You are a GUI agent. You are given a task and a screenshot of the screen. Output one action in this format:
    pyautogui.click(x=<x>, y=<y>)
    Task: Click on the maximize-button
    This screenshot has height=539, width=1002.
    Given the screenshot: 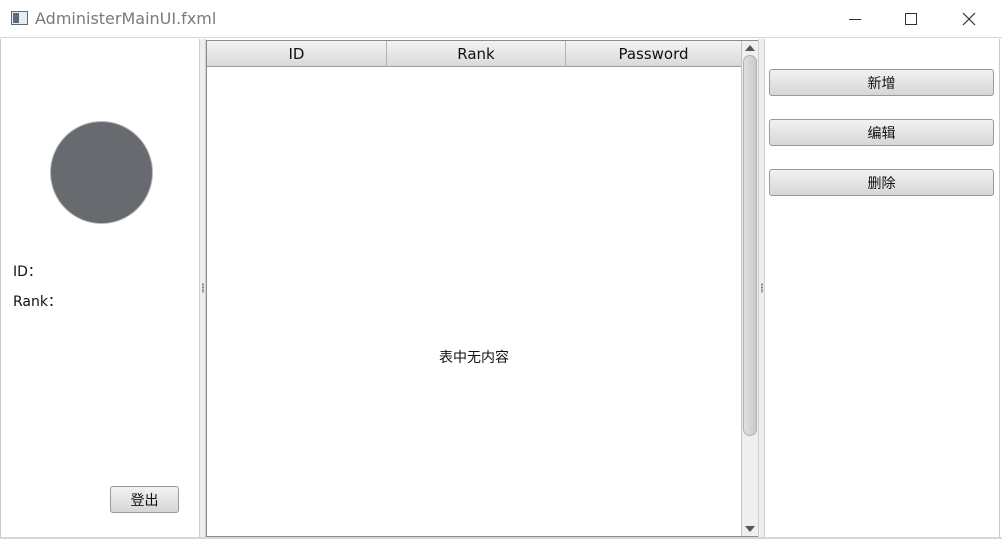 What is the action you would take?
    pyautogui.click(x=911, y=19)
    